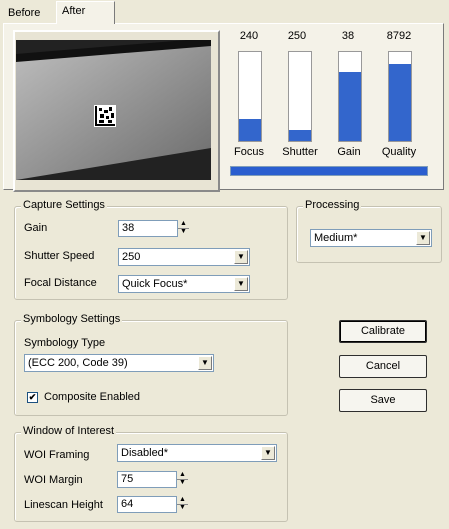 The width and height of the screenshot is (449, 529). Describe the element at coordinates (329, 171) in the screenshot. I see `overall-progress-bar` at that location.